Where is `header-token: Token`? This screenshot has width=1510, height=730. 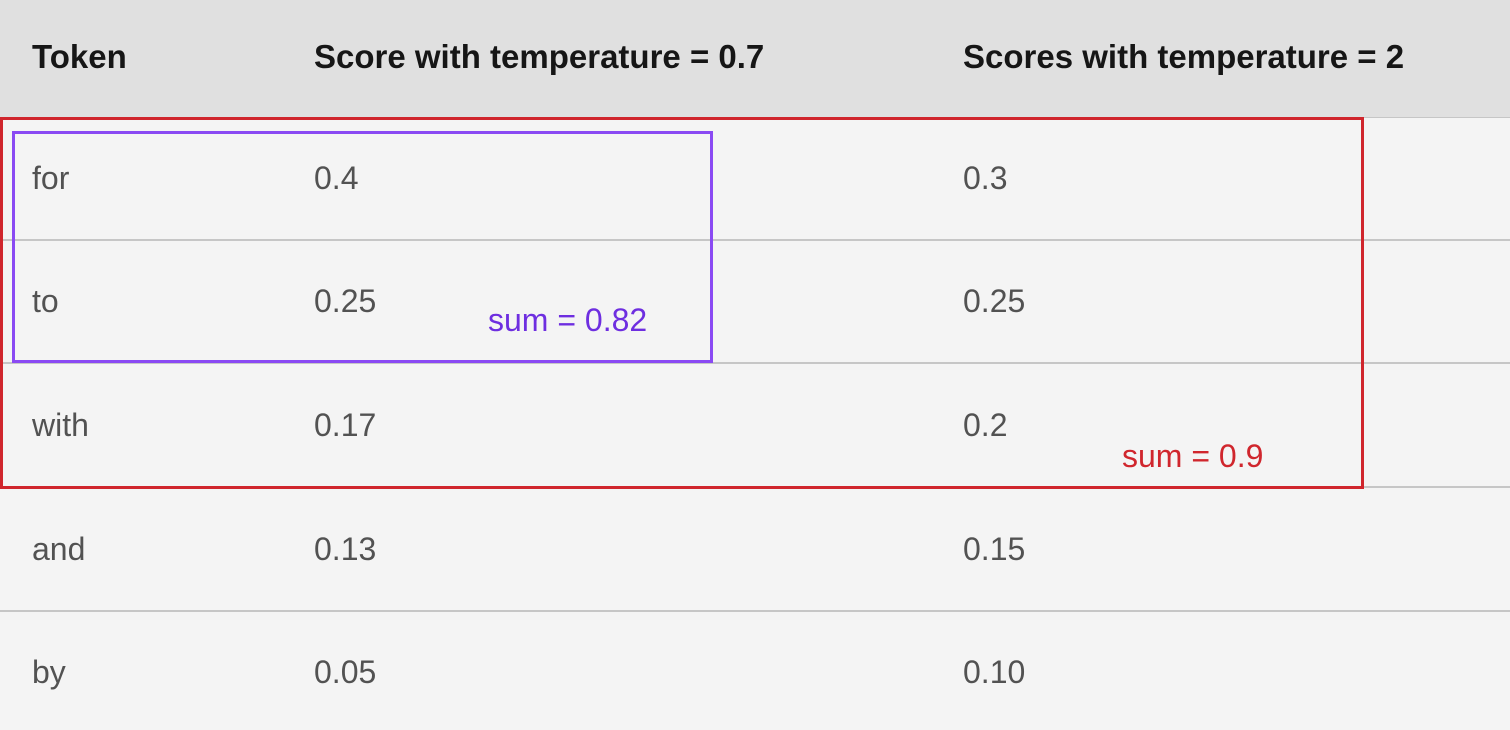 header-token: Token is located at coordinates (79, 56).